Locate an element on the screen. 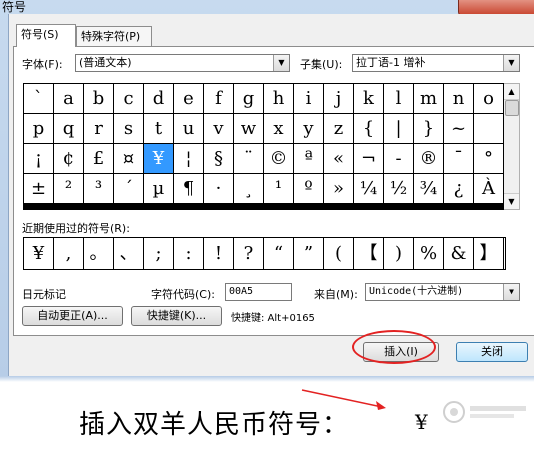 This screenshot has width=534, height=452. symbol-cell: u is located at coordinates (189, 129).